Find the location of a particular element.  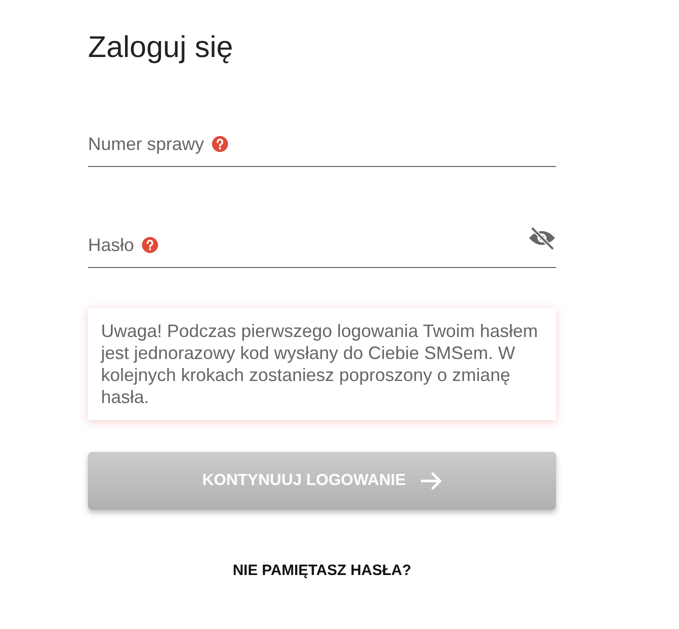

info-notice: Uwaga! Podczas pierwszego logowania Twoim hasłem jest jednorazowy kod wysłany do Ciebie SMSem. W kolejnych krokach zostaniesz poproszony o zmianę hasła. is located at coordinates (322, 364).